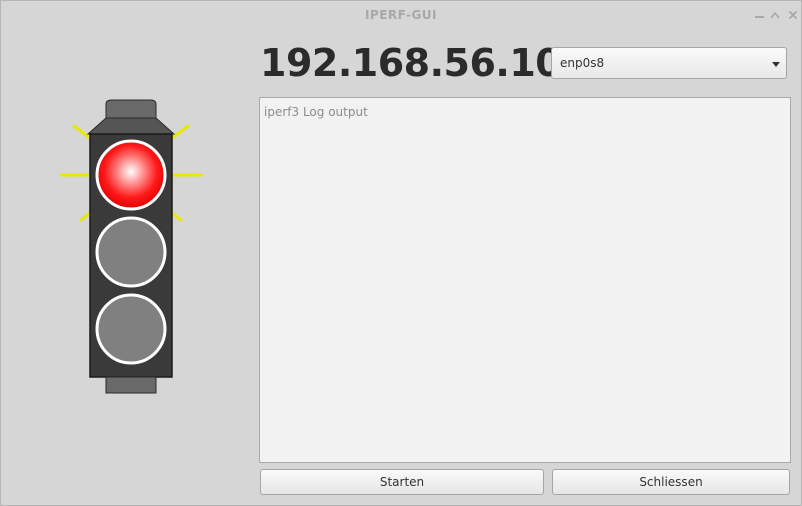 The height and width of the screenshot is (506, 802). Describe the element at coordinates (582, 63) in the screenshot. I see `interface-select-value: enp0s8` at that location.